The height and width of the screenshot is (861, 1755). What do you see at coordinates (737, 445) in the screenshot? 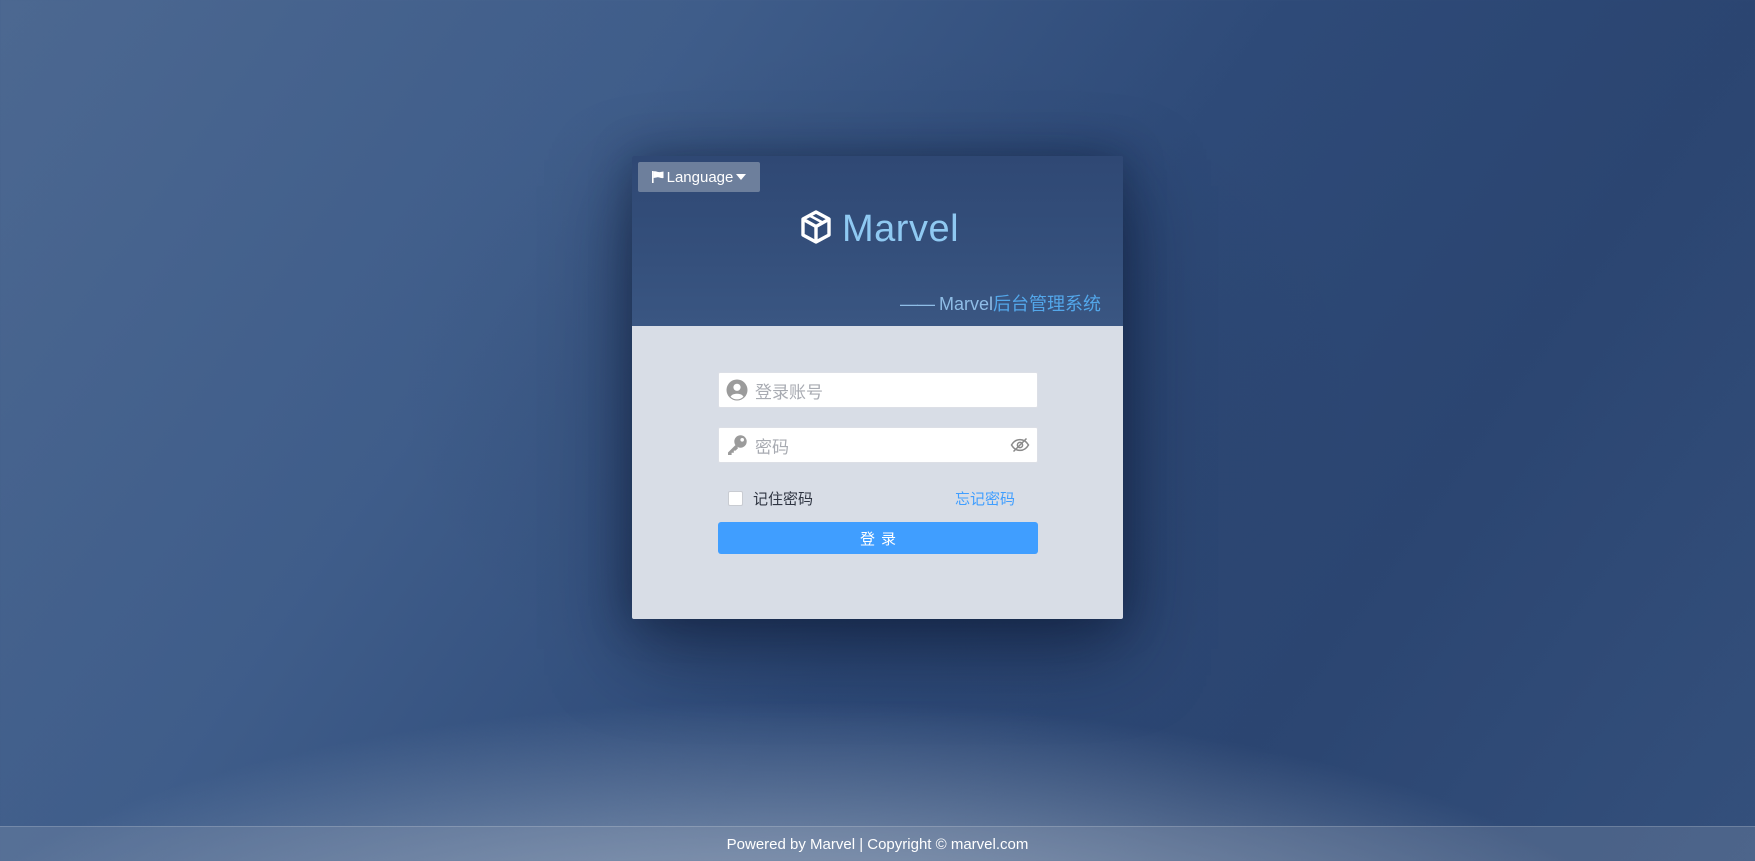
I see `key-icon` at bounding box center [737, 445].